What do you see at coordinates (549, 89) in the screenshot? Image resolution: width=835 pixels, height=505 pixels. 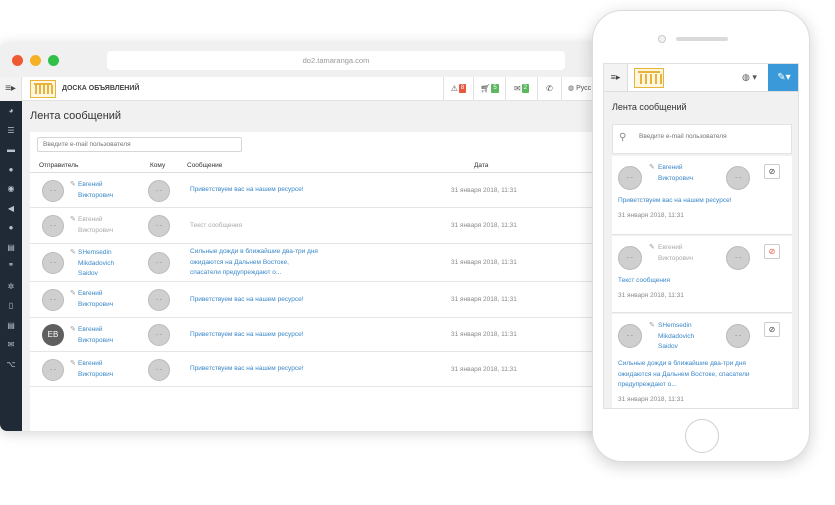 I see `phone-button: ✆` at bounding box center [549, 89].